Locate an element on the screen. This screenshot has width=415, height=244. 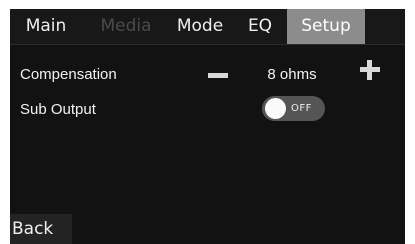
compensation-decrease-button is located at coordinates (218, 75).